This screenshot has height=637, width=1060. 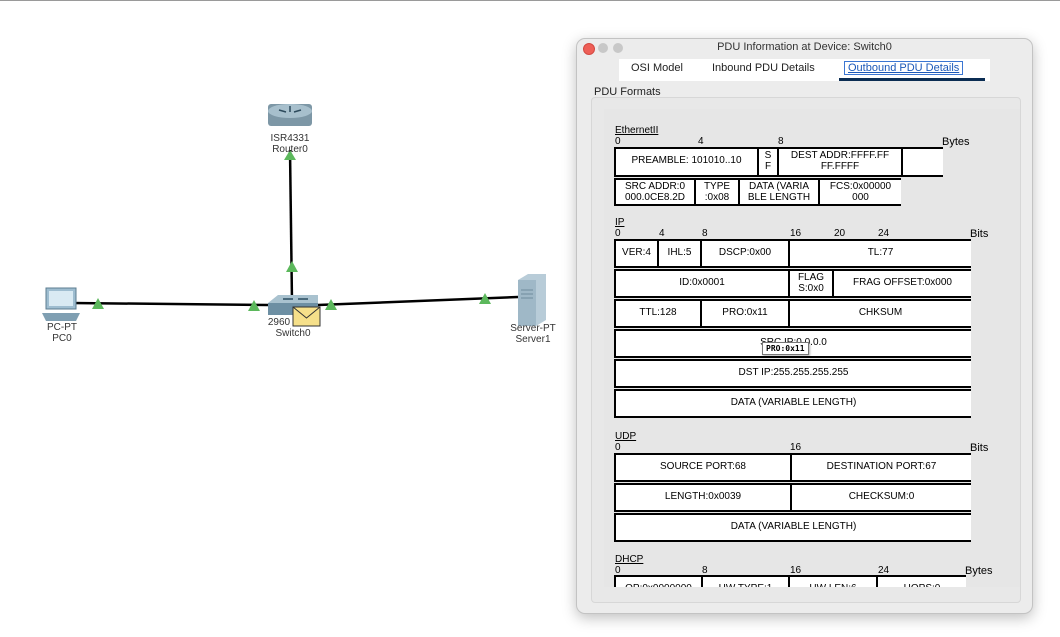 I want to click on ruler-mark: 24, so click(x=884, y=233).